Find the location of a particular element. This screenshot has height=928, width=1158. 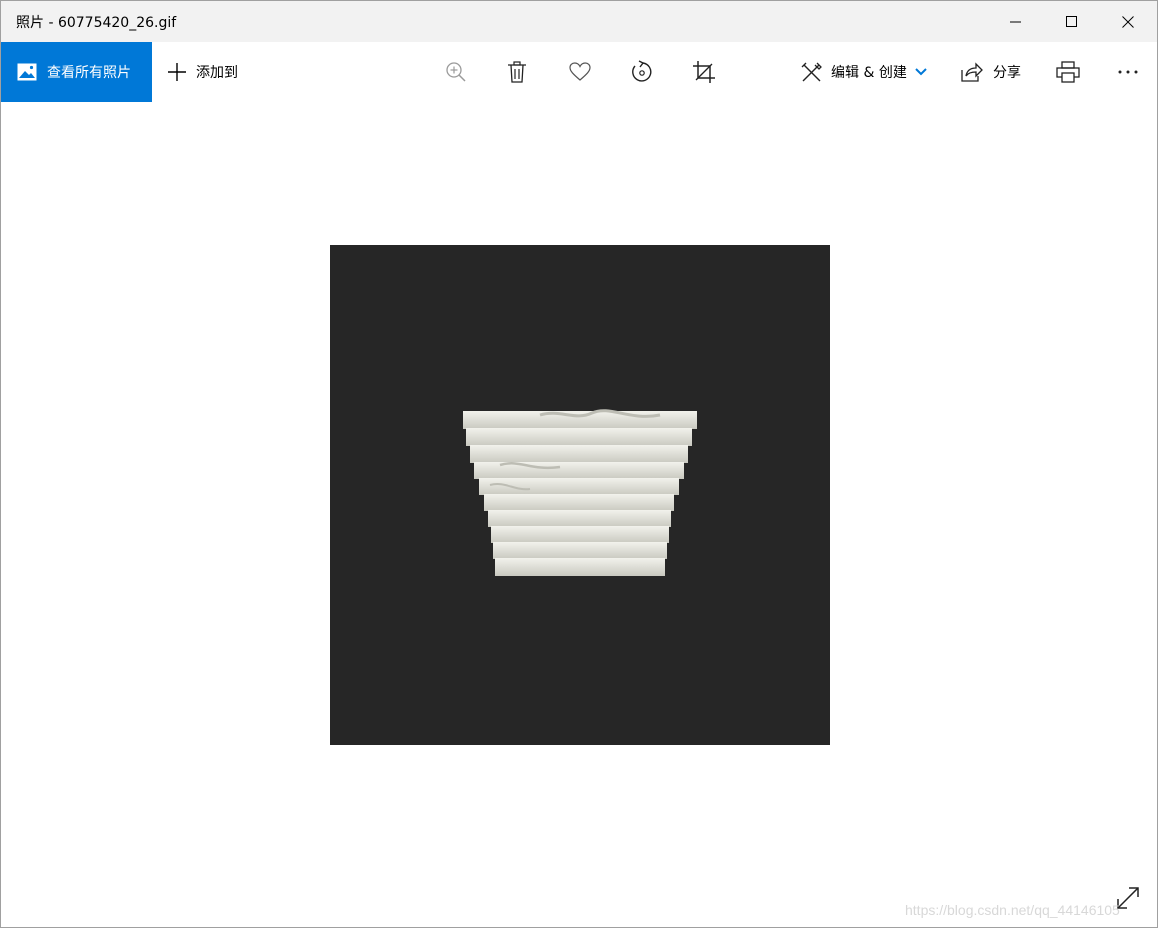

rotate-button is located at coordinates (642, 72).